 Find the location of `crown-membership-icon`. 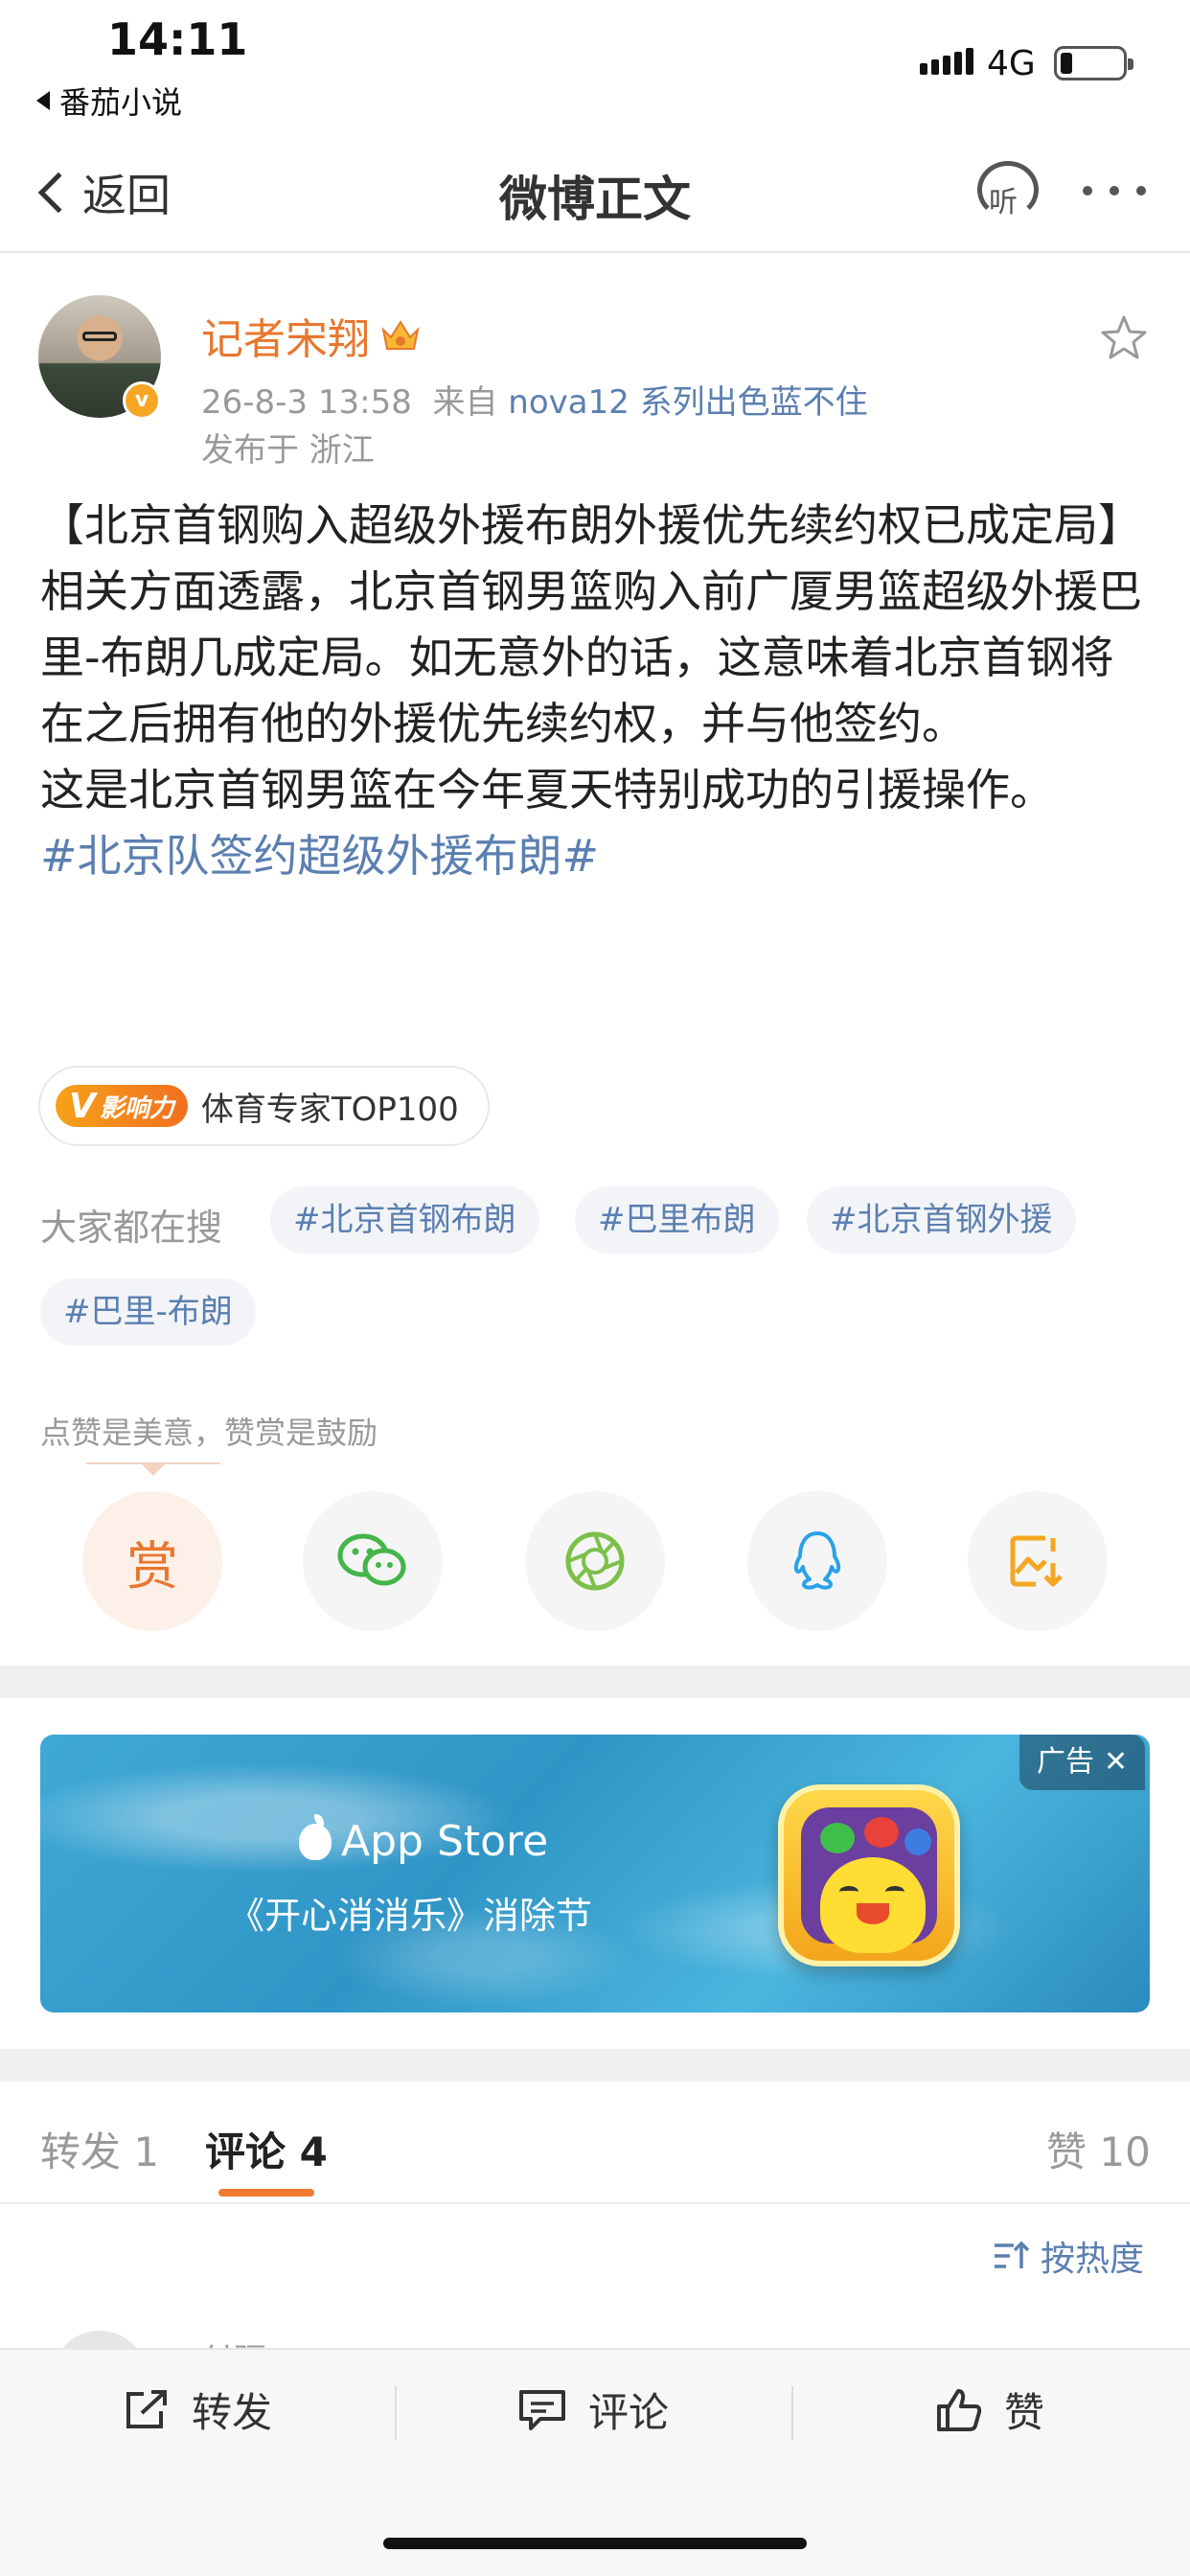

crown-membership-icon is located at coordinates (401, 335).